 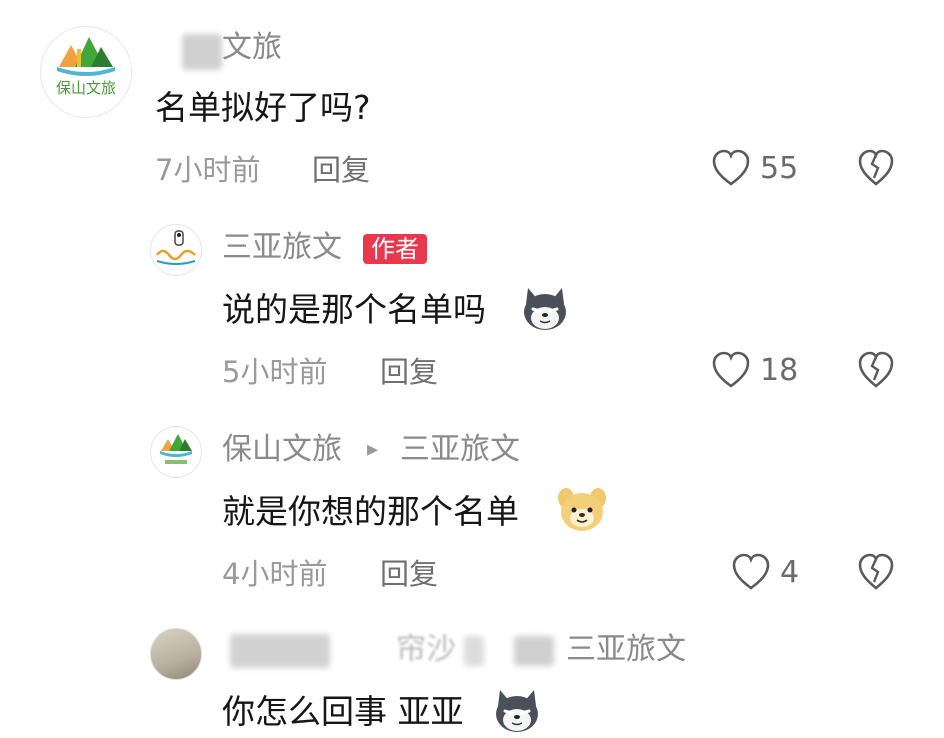 I want to click on comment-3-reply-to: 三亚旅文, so click(x=460, y=450).